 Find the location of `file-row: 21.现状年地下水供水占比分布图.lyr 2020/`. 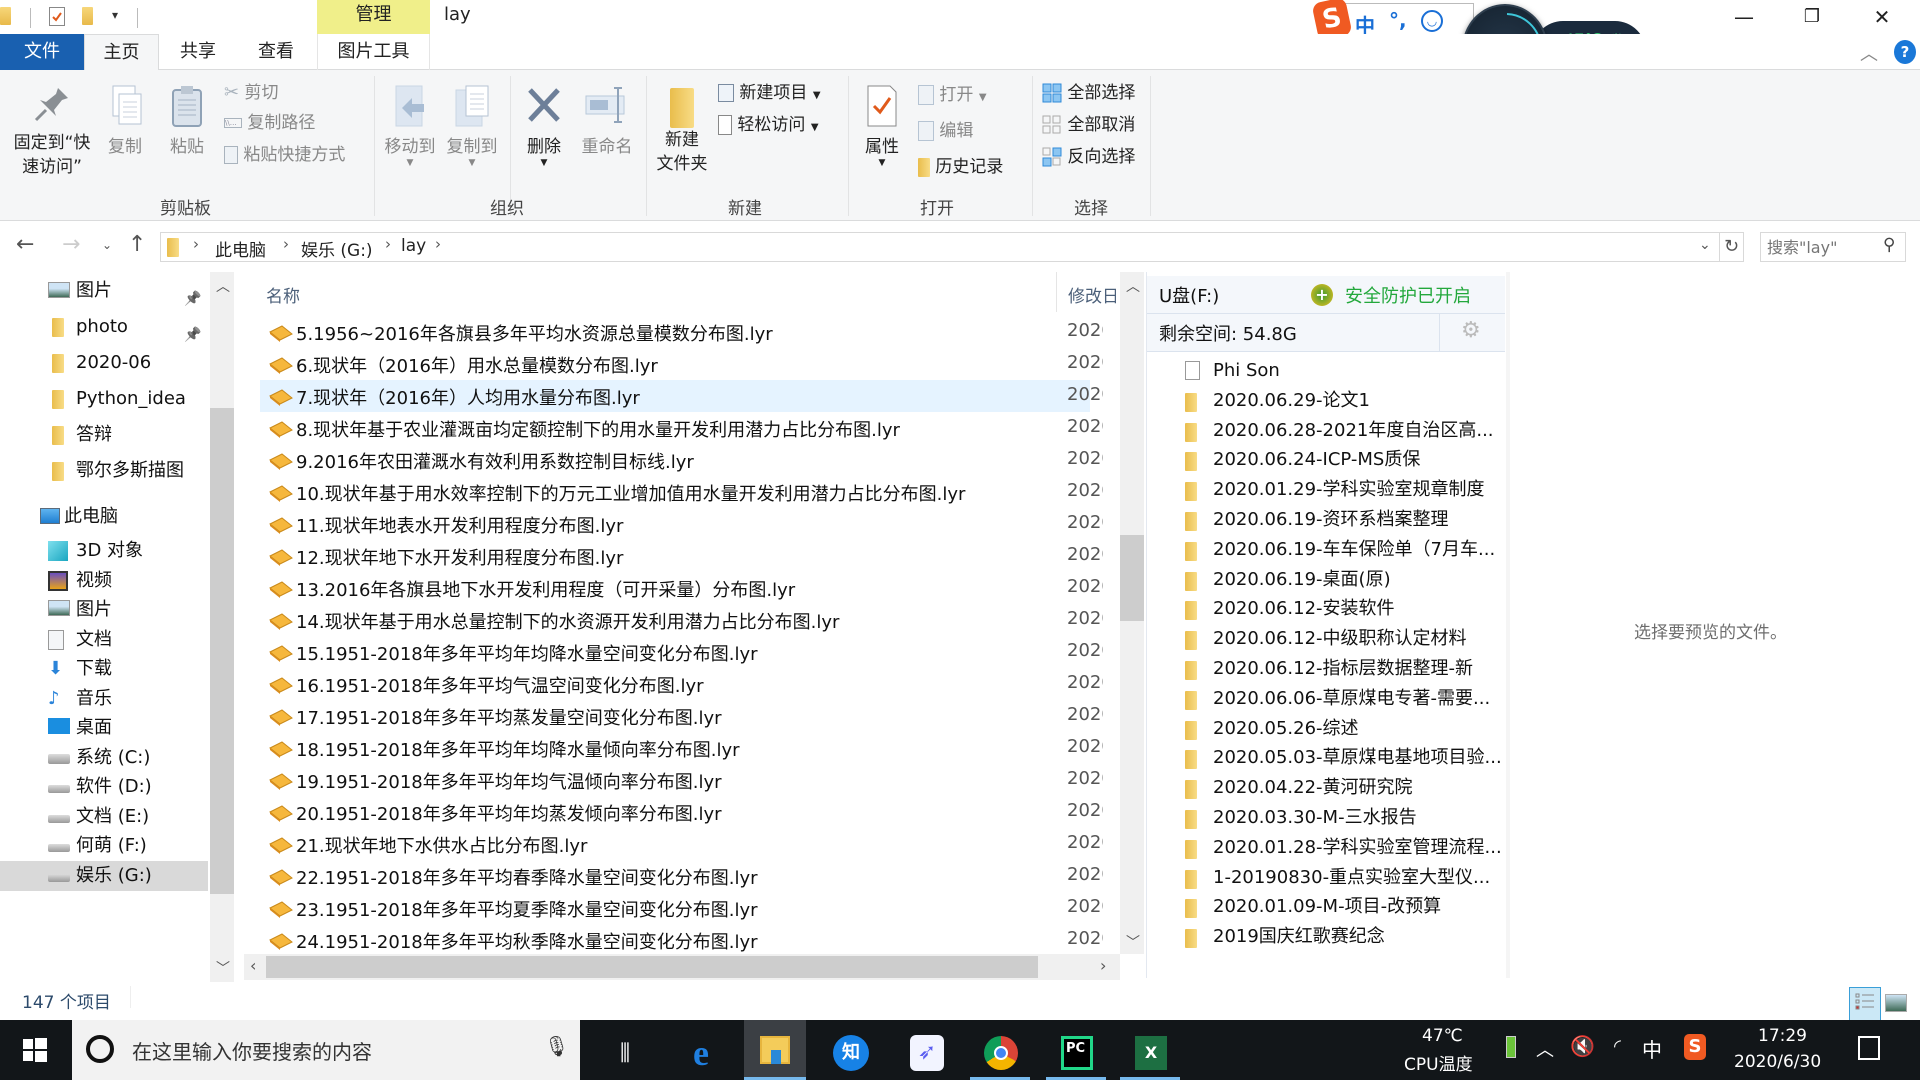

file-row: 21.现状年地下水供水占比分布图.lyr 2020/ is located at coordinates (681, 844).